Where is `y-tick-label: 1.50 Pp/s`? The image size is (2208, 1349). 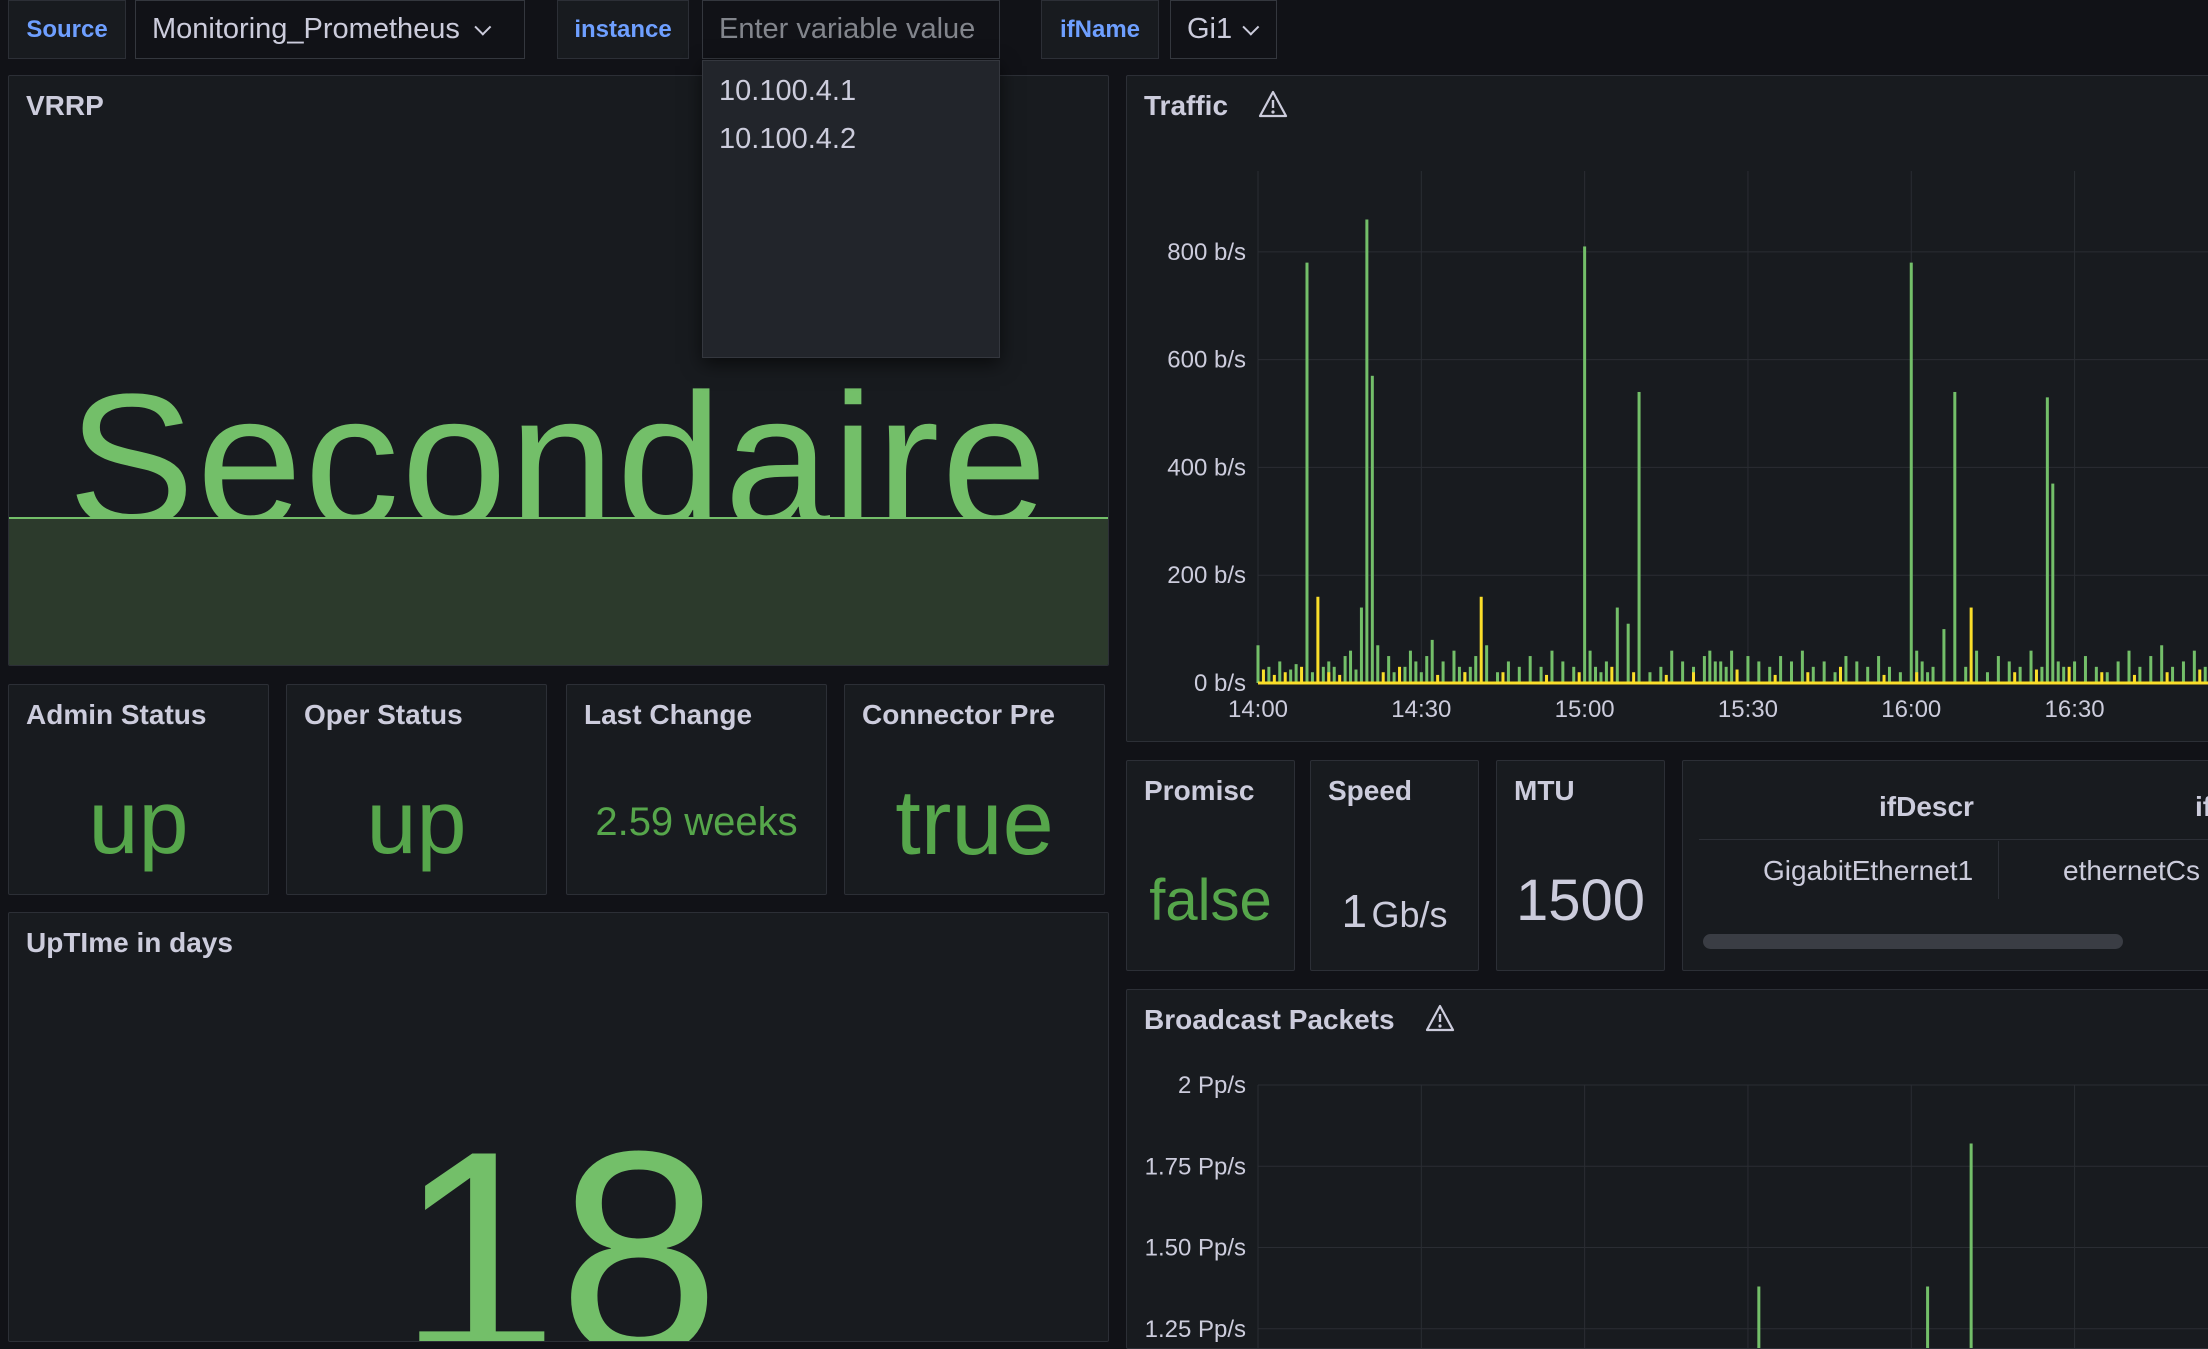 y-tick-label: 1.50 Pp/s is located at coordinates (1195, 1248).